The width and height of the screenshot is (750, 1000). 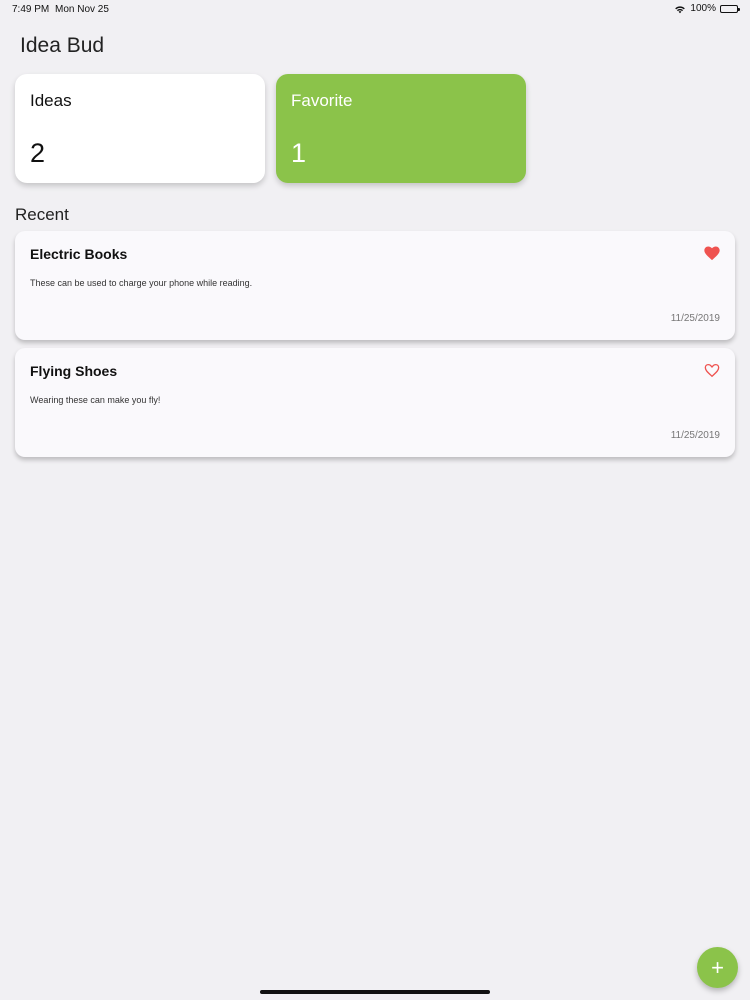 What do you see at coordinates (680, 9) in the screenshot?
I see `wifi-icon` at bounding box center [680, 9].